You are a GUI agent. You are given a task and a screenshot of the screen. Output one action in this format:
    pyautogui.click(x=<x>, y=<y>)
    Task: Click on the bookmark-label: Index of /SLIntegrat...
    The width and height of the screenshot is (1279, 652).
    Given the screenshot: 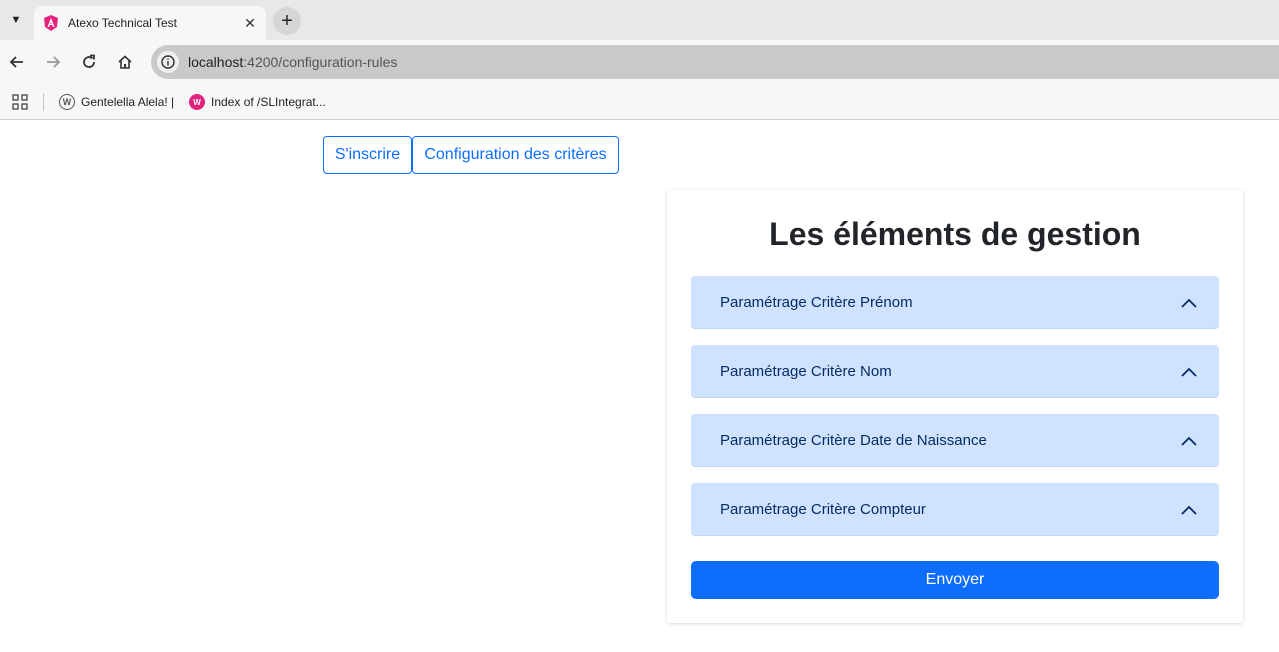 What is the action you would take?
    pyautogui.click(x=268, y=102)
    